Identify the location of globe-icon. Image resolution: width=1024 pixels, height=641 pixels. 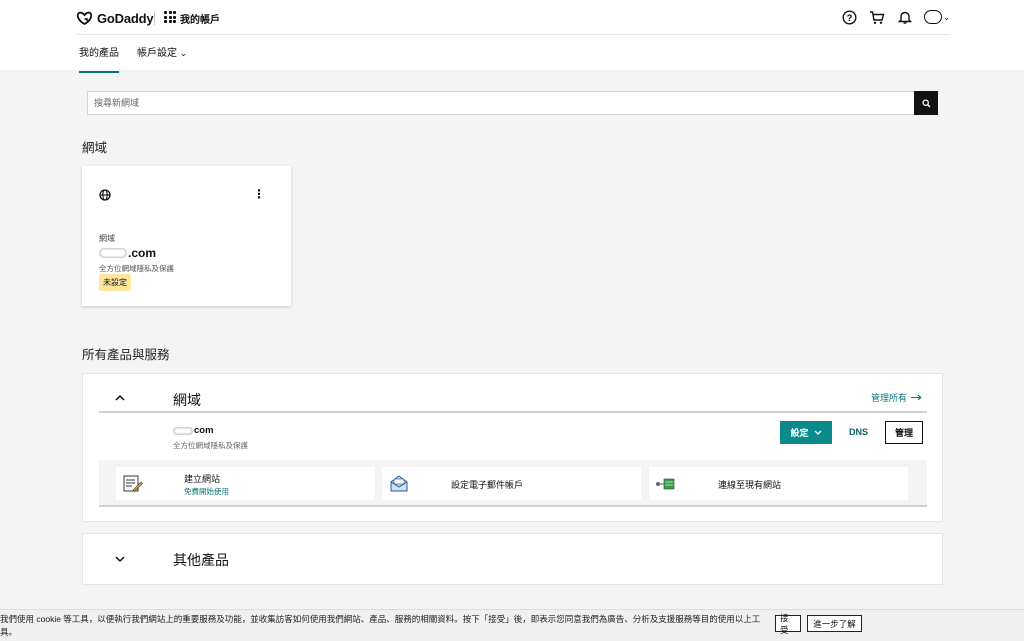
(105, 196).